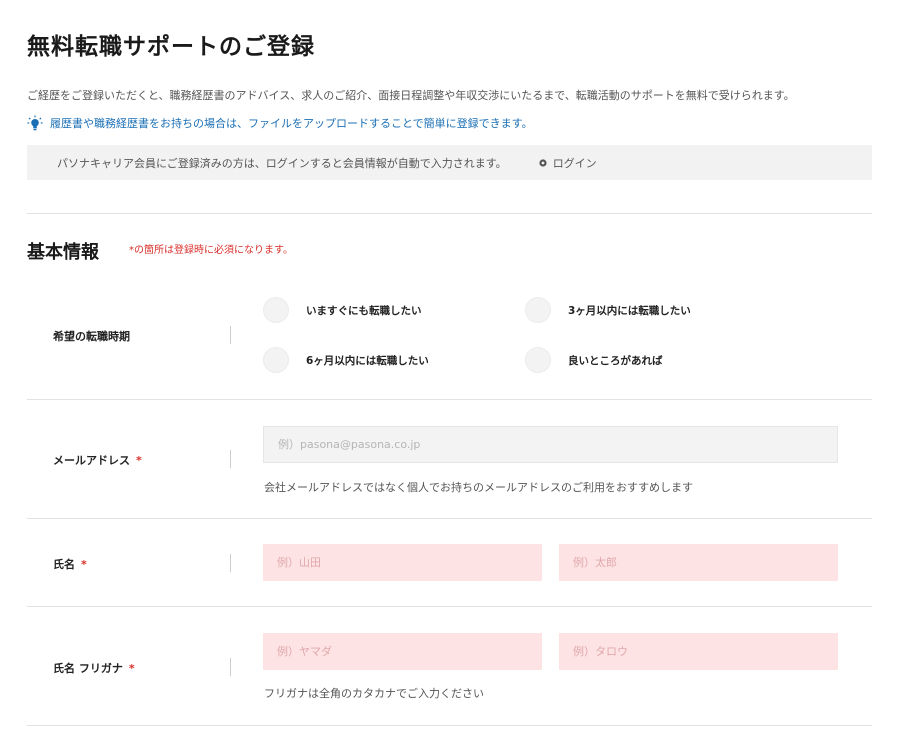 Image resolution: width=900 pixels, height=742 pixels. What do you see at coordinates (171, 47) in the screenshot?
I see `page-title: 無料転職サポートのご登録` at bounding box center [171, 47].